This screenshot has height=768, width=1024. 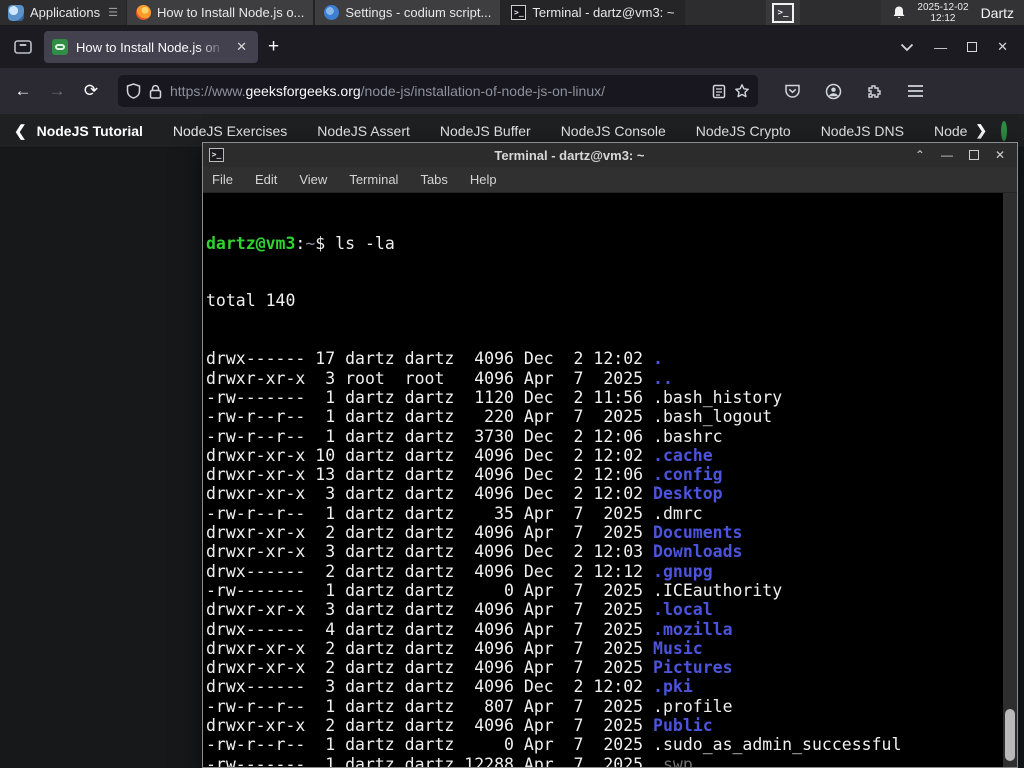 What do you see at coordinates (966, 155) in the screenshot?
I see `terminal-window-controls: ⌃ — ✕` at bounding box center [966, 155].